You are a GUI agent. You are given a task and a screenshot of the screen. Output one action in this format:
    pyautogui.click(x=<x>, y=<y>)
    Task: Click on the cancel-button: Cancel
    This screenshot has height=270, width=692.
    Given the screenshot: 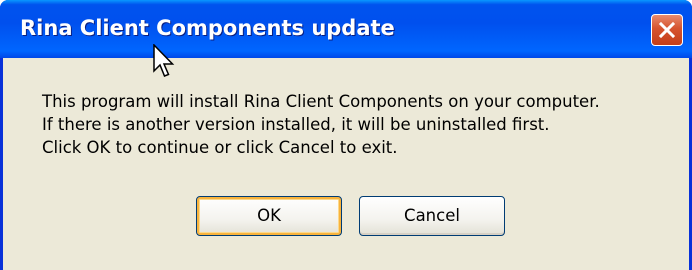 What is the action you would take?
    pyautogui.click(x=432, y=216)
    